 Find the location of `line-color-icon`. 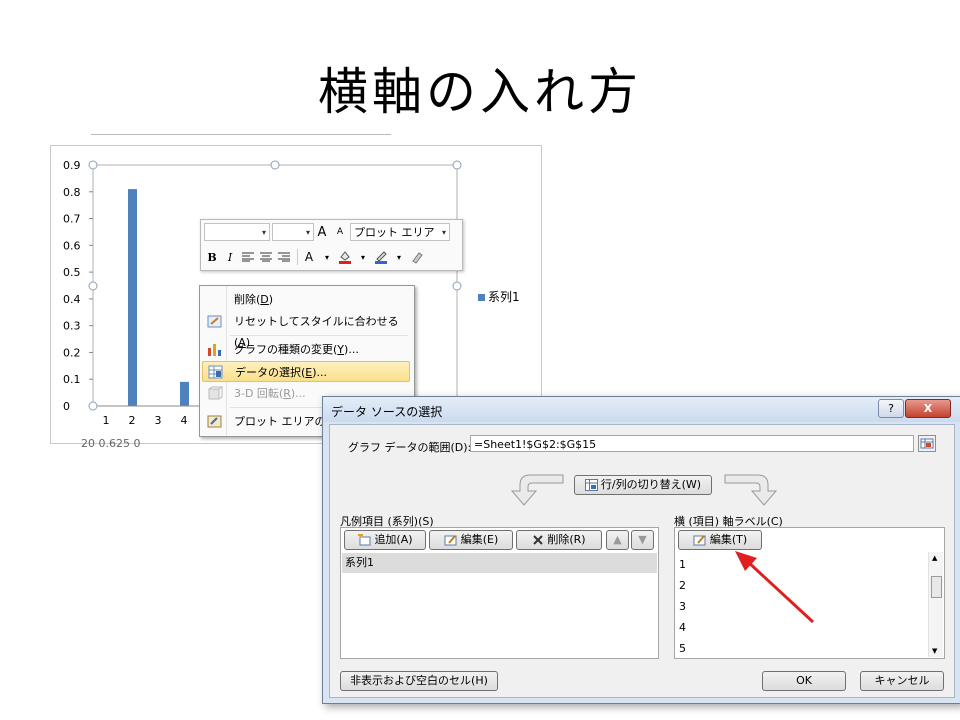

line-color-icon is located at coordinates (381, 257).